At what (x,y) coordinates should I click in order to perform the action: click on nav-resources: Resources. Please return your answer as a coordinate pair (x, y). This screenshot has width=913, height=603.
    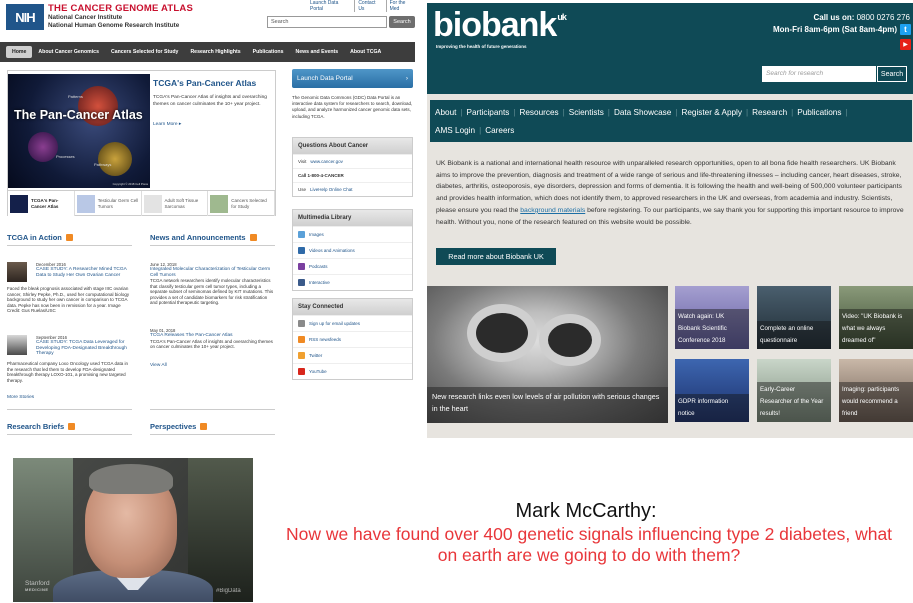
    Looking at the image, I should click on (543, 112).